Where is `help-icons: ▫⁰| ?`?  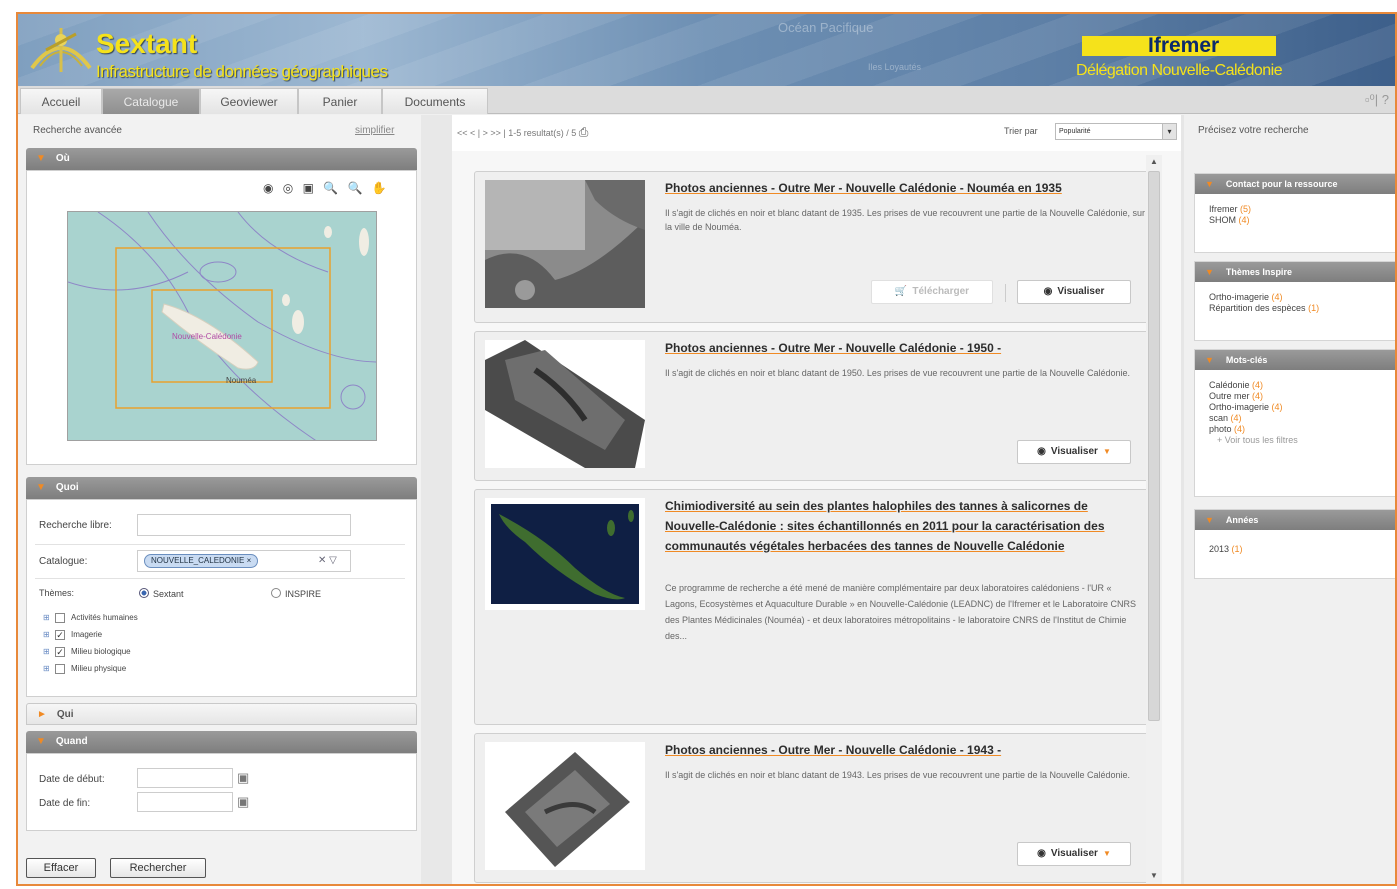
help-icons: ▫⁰| ? is located at coordinates (1377, 100).